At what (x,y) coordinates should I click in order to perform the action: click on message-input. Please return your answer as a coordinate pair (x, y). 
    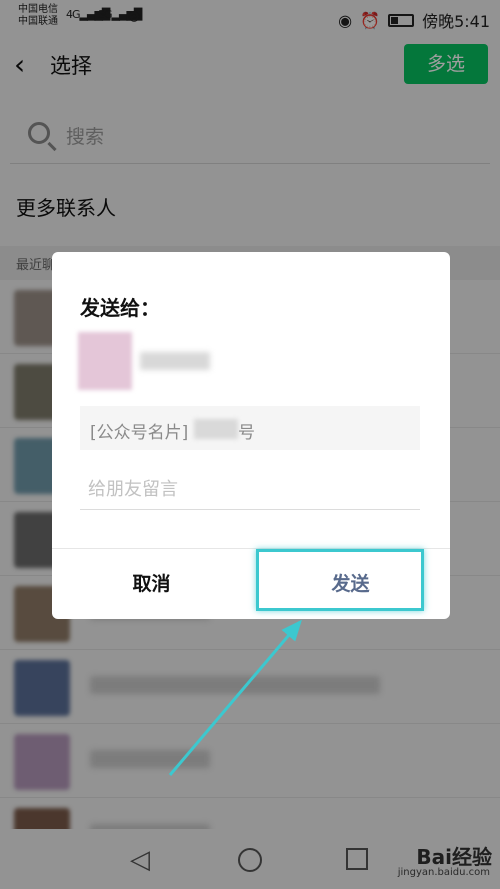
    Looking at the image, I should click on (250, 490).